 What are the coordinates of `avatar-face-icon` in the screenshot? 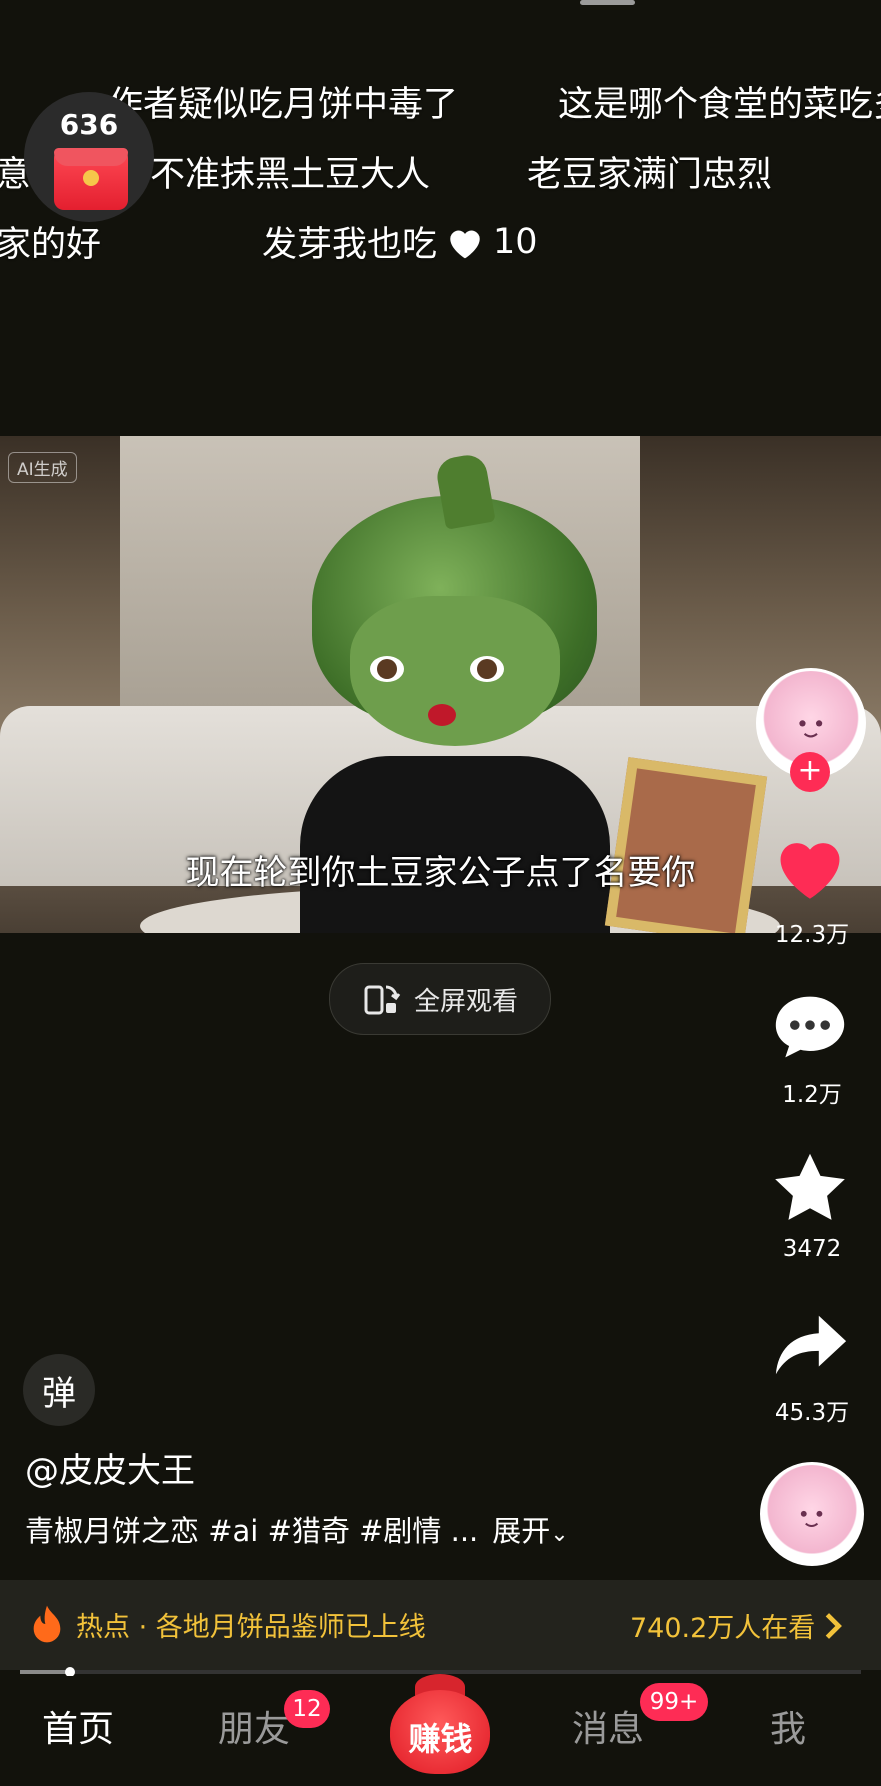 It's located at (811, 728).